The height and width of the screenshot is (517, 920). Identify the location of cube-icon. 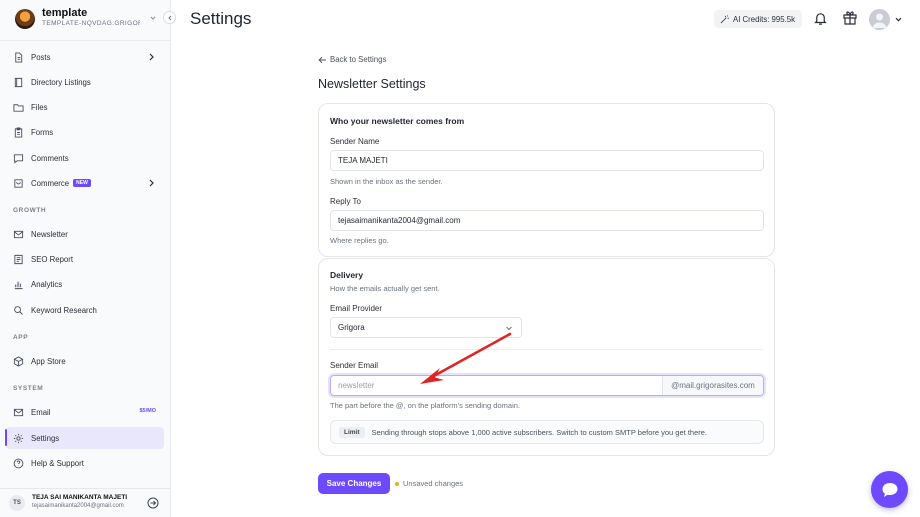
(18, 361).